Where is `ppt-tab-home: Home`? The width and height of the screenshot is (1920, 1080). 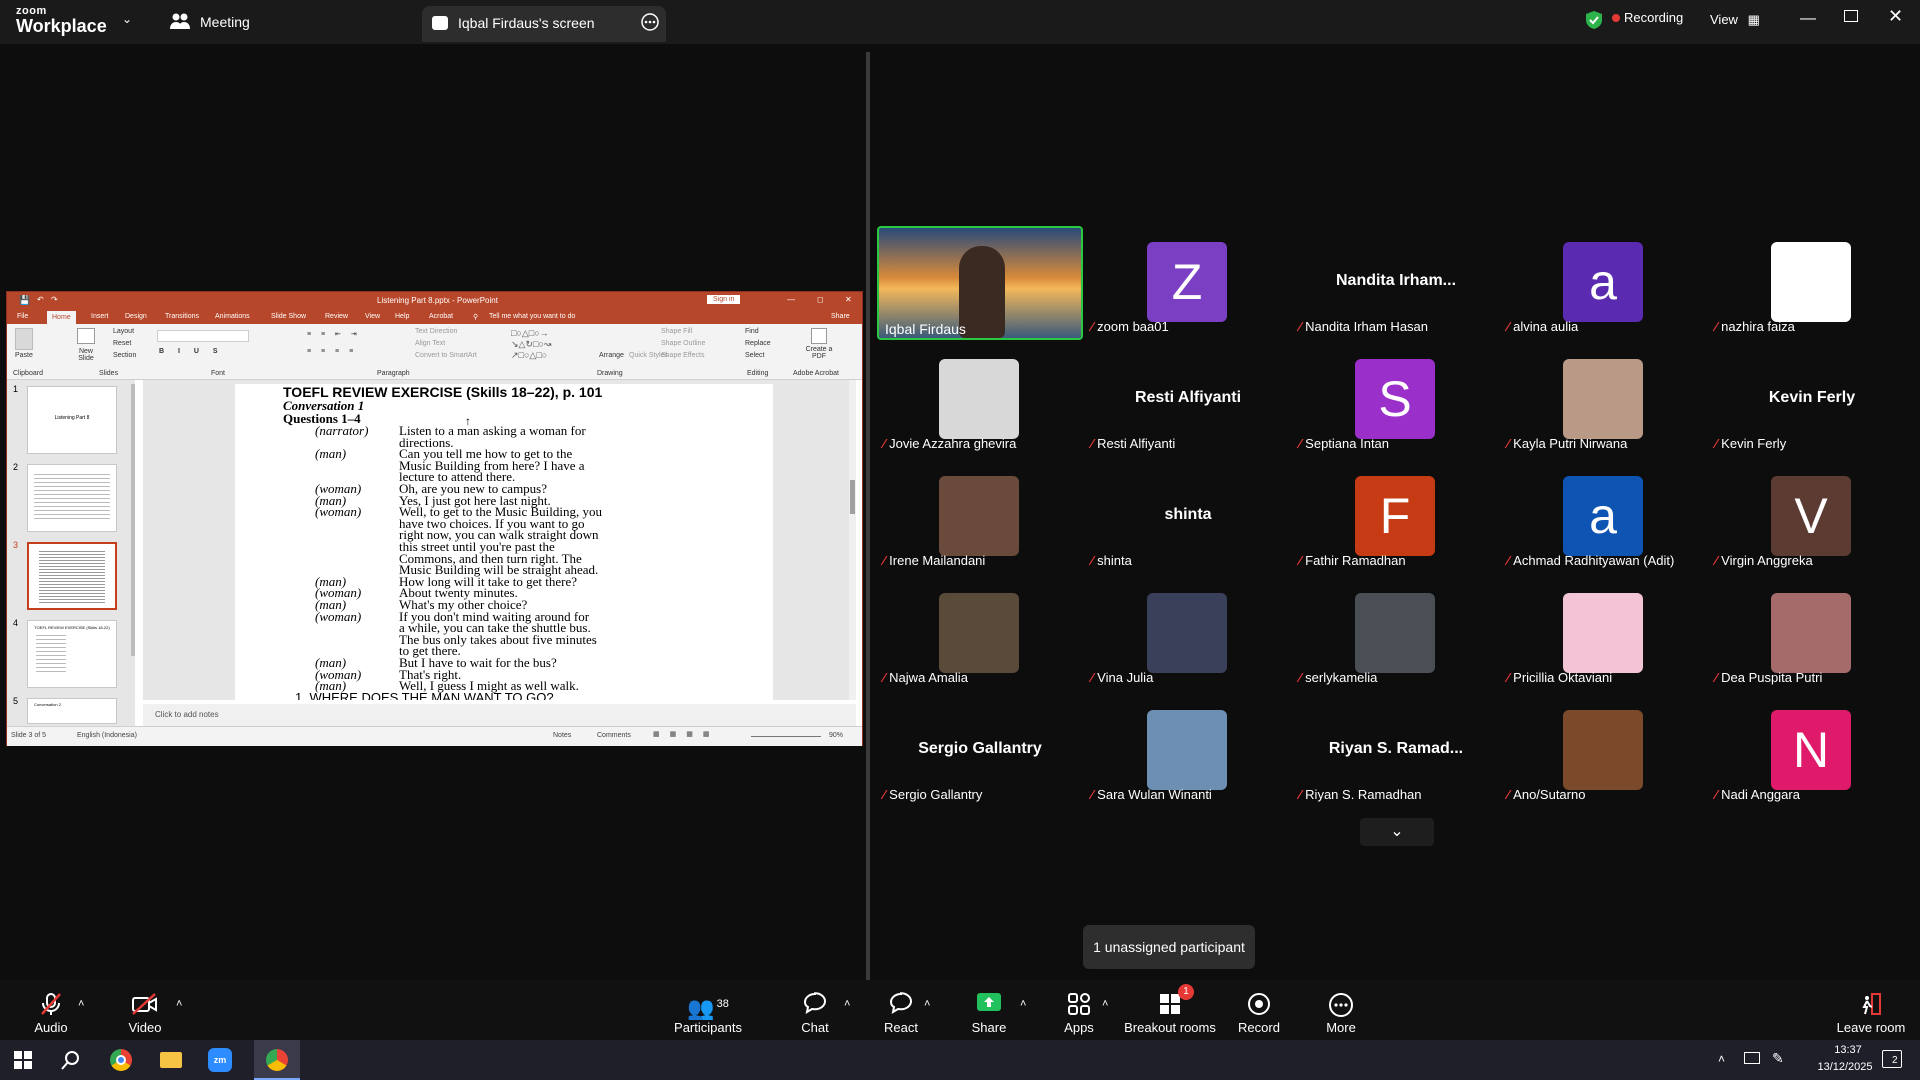 ppt-tab-home: Home is located at coordinates (61, 317).